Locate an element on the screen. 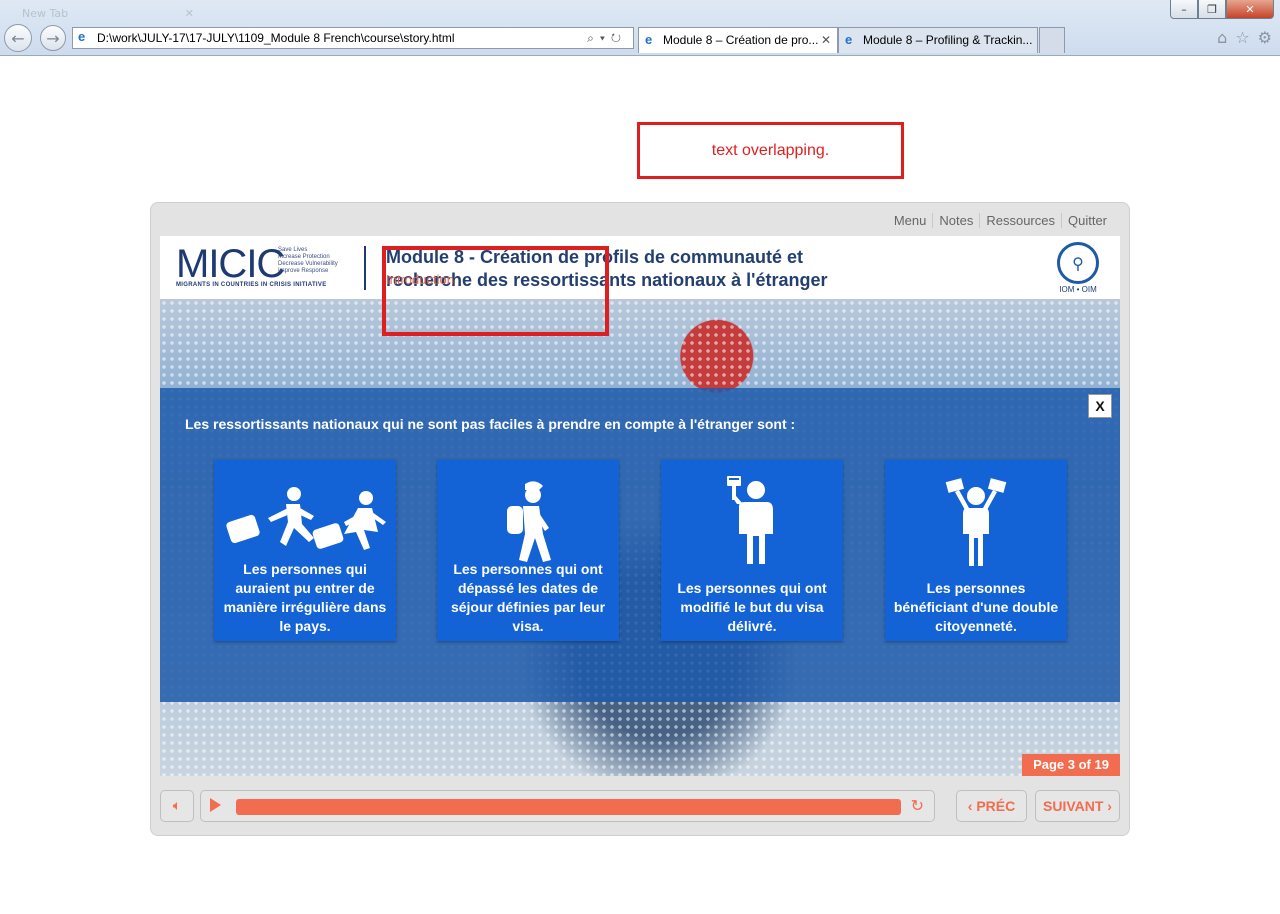  resources-link: Ressources is located at coordinates (1020, 220).